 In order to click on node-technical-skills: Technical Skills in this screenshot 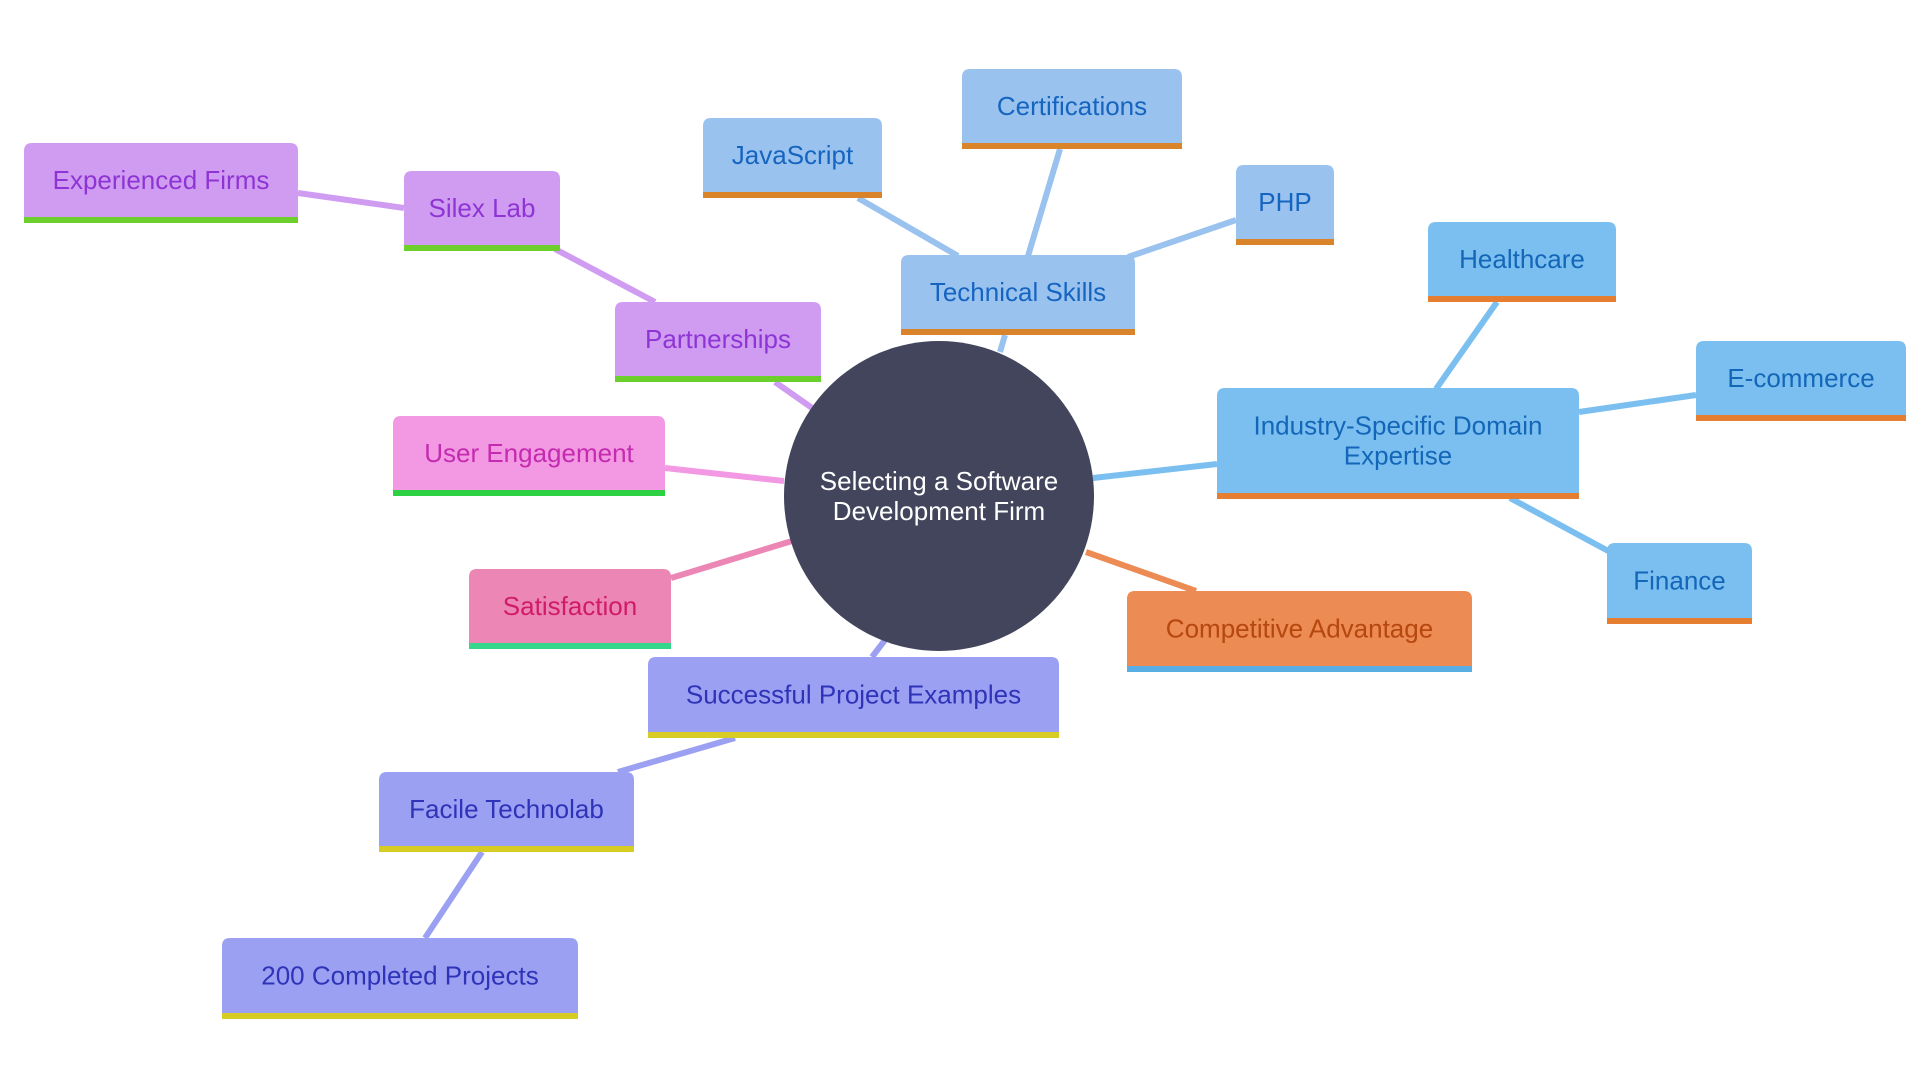, I will do `click(1018, 295)`.